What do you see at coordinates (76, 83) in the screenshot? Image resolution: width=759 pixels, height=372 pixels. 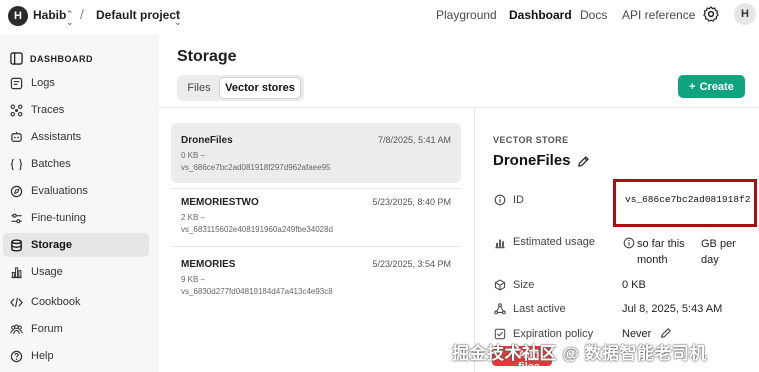 I see `sidebar-item-logs: Logs` at bounding box center [76, 83].